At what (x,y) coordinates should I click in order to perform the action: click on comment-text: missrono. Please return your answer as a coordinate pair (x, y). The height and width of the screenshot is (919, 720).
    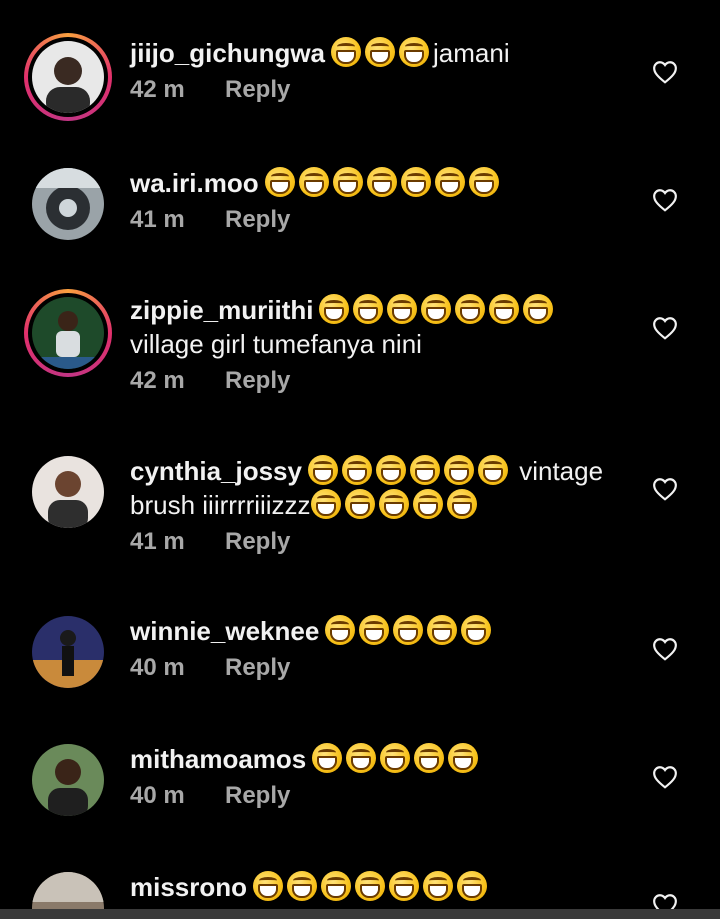
    Looking at the image, I should click on (380, 887).